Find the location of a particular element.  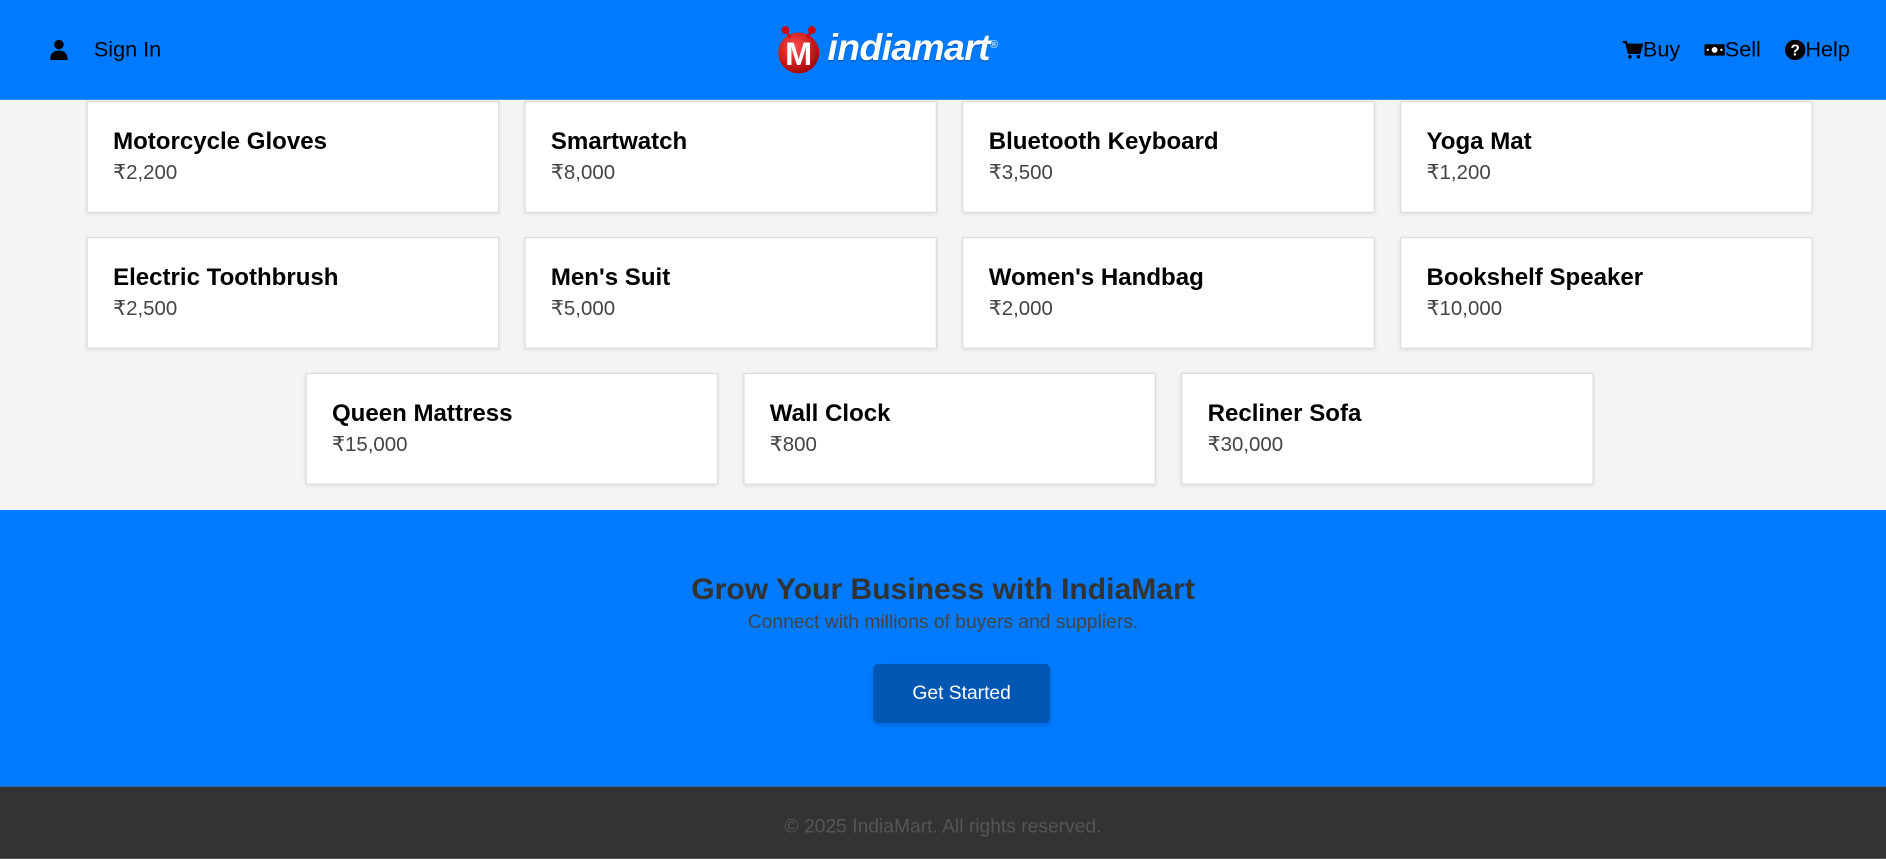

product-name: Yoga Mat is located at coordinates (1479, 142).